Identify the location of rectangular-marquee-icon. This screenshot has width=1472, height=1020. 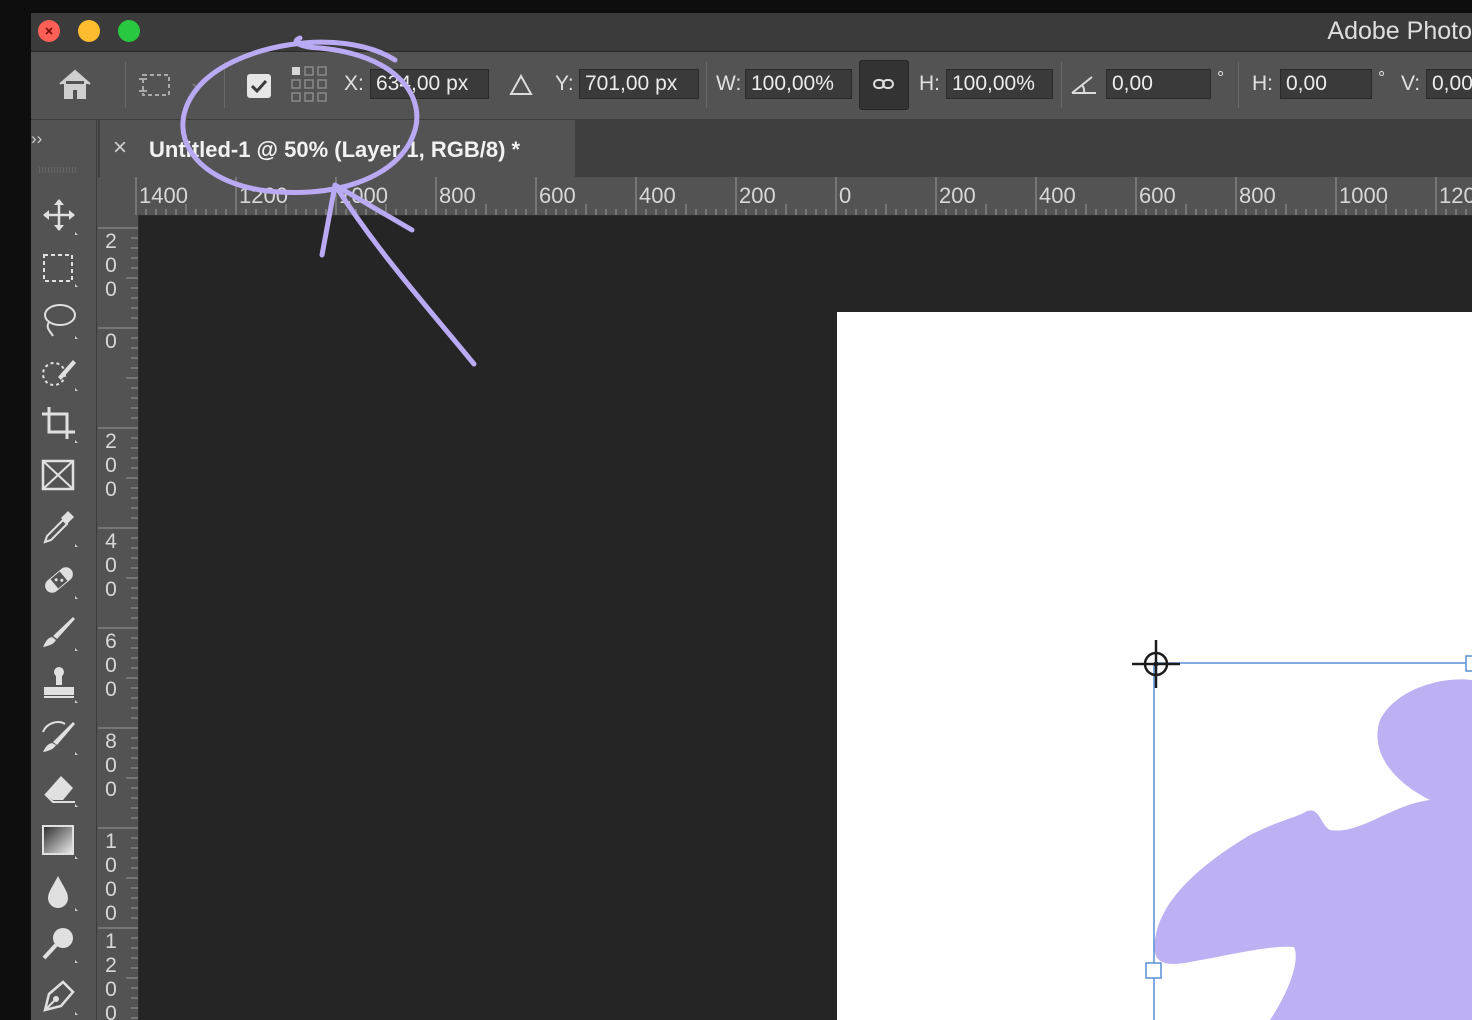
(60, 270).